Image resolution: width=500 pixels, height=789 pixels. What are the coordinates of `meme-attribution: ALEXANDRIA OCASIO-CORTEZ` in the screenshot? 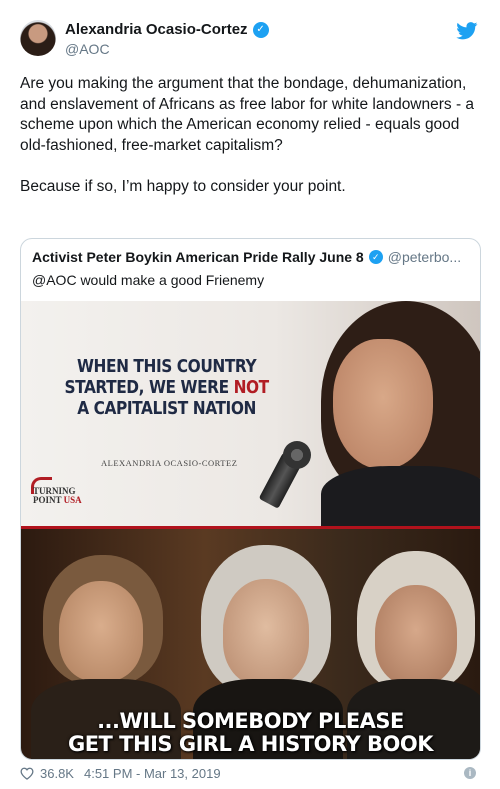 It's located at (169, 463).